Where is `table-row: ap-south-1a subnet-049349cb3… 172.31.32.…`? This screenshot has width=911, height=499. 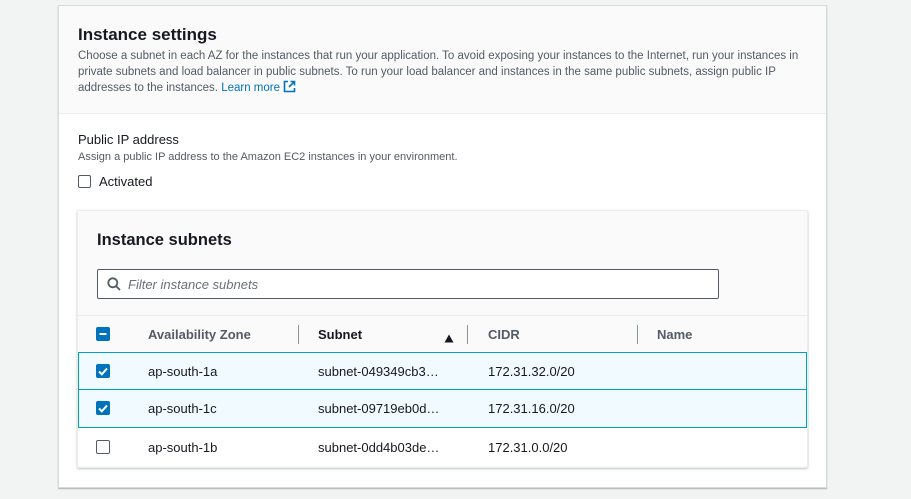 table-row: ap-south-1a subnet-049349cb3… 172.31.32.… is located at coordinates (442, 371).